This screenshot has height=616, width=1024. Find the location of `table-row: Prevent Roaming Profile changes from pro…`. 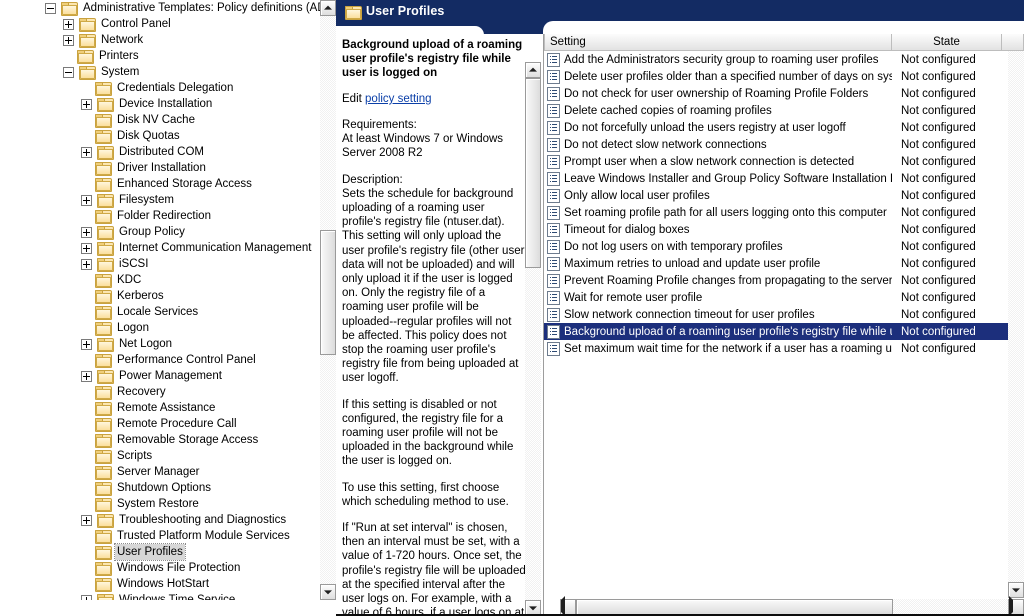

table-row: Prevent Roaming Profile changes from pro… is located at coordinates (777, 280).